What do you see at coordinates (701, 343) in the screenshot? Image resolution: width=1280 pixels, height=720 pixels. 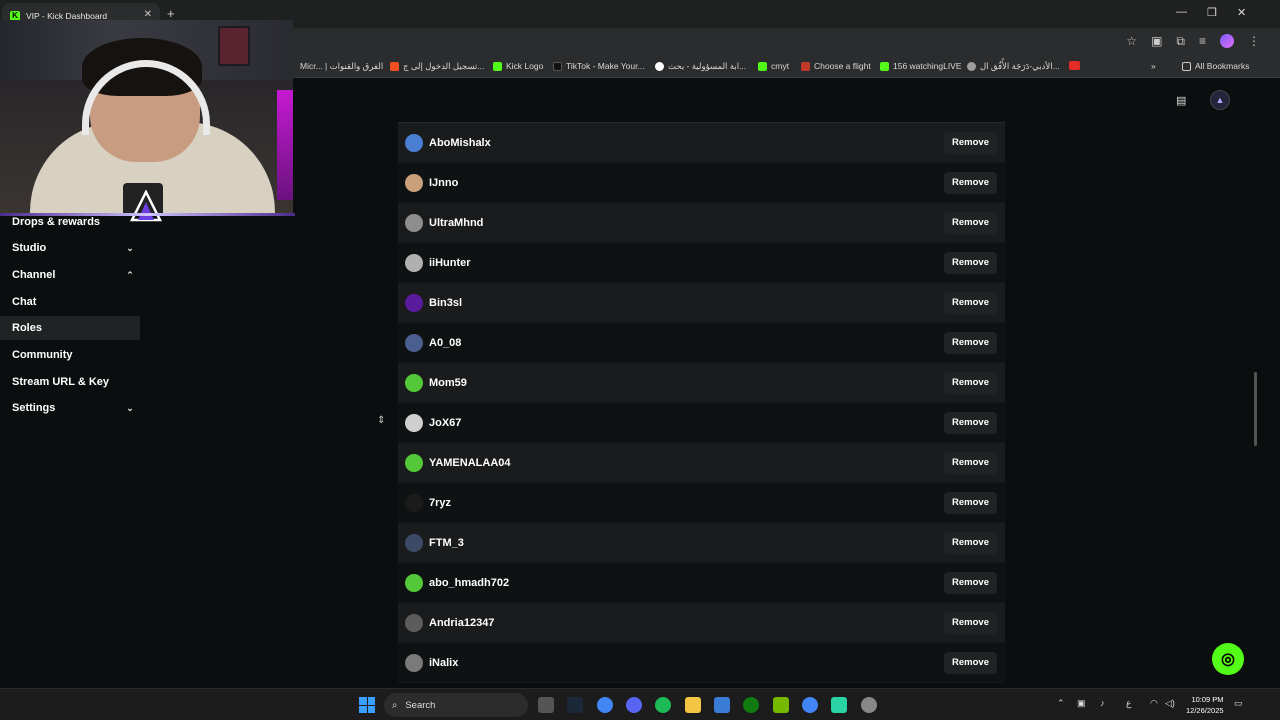 I see `table-row: A0_08 Remove` at bounding box center [701, 343].